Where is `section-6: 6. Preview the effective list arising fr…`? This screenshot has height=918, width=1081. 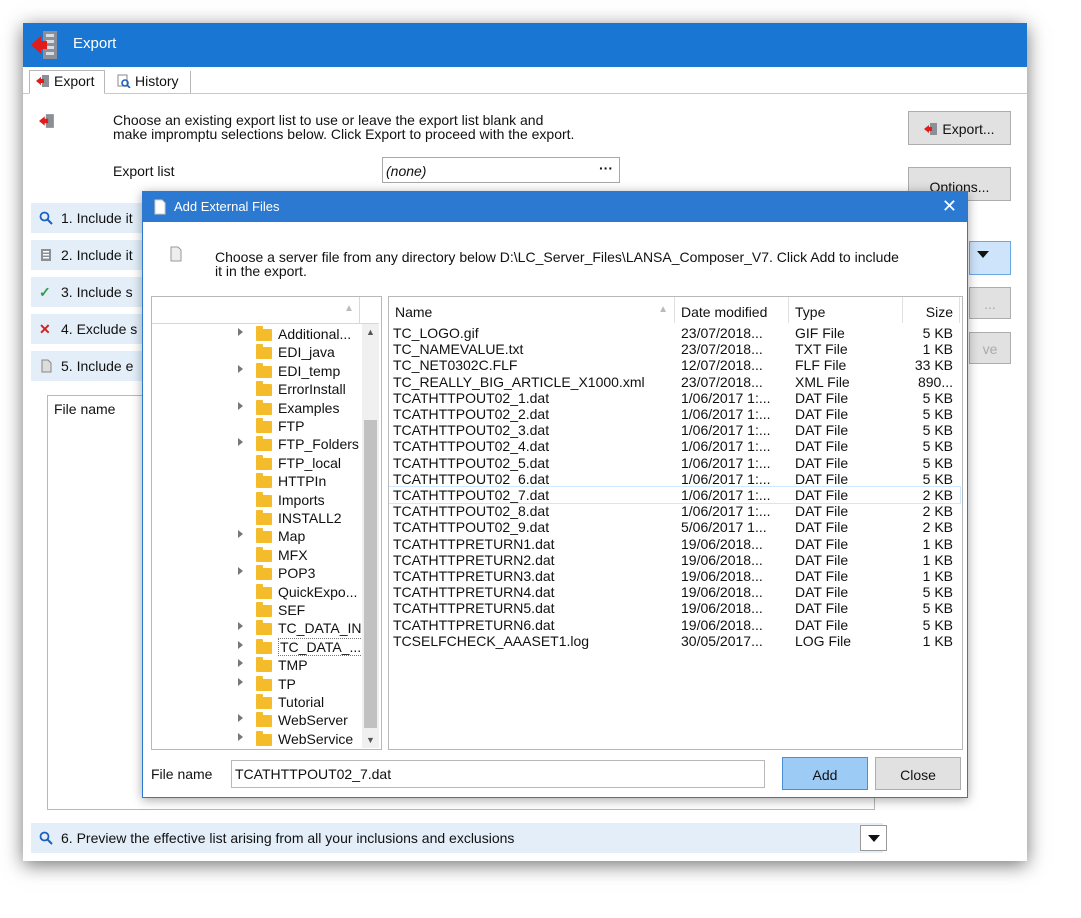
section-6: 6. Preview the effective list arising fr… is located at coordinates (457, 838).